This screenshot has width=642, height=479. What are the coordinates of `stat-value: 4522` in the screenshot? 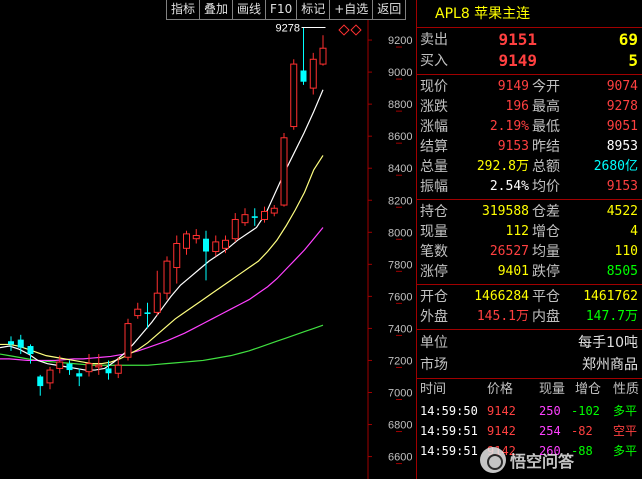 It's located at (622, 211).